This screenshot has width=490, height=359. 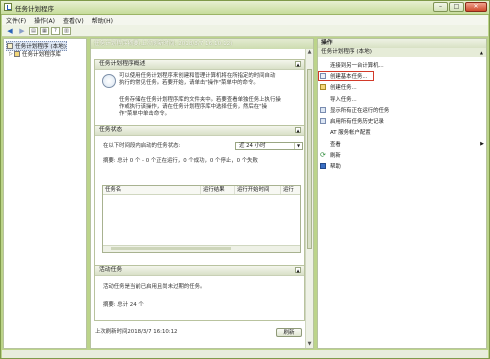 I want to click on status-summary: 摘要: 总计 0 个 - 0 个正在运行，0 个成功，0 个停止，0 个失败, so click(x=180, y=161).